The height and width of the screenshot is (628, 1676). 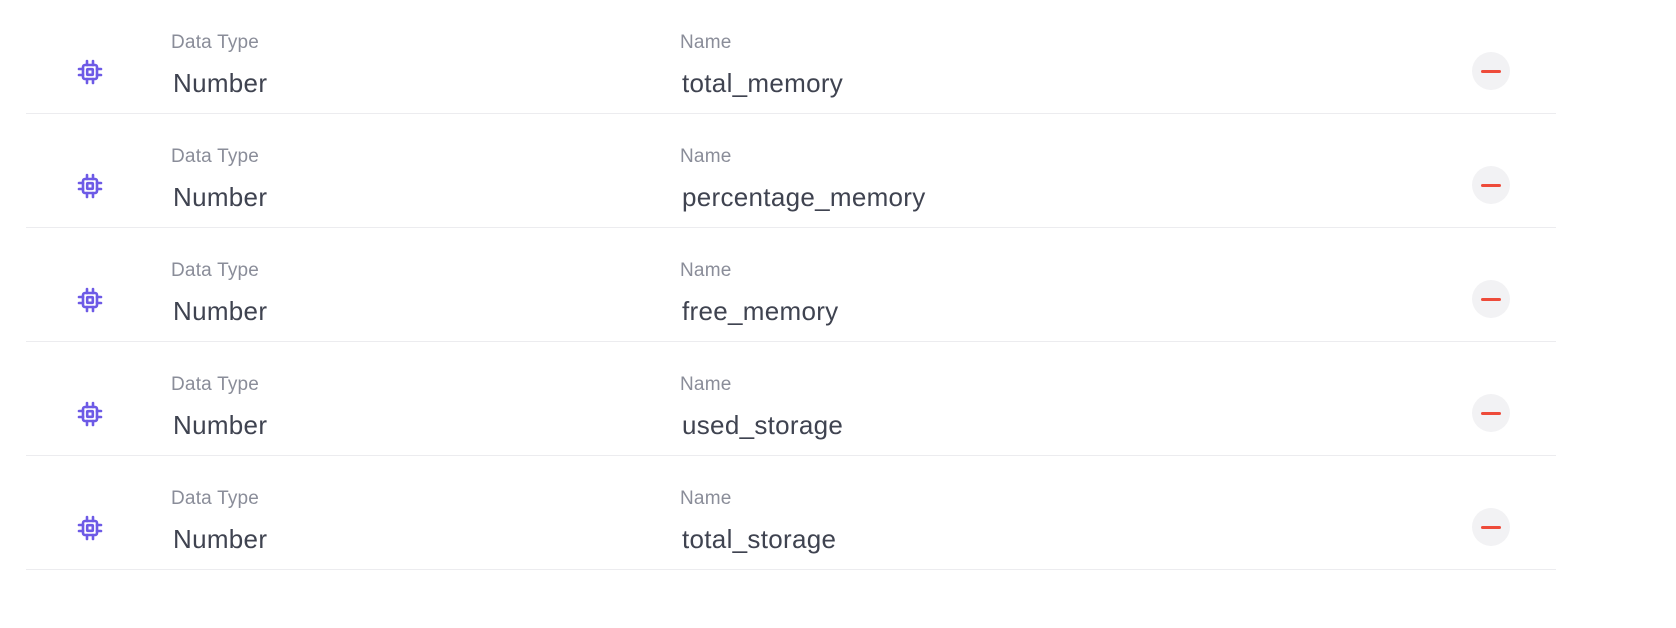 I want to click on name-value: total_storage, so click(x=759, y=539).